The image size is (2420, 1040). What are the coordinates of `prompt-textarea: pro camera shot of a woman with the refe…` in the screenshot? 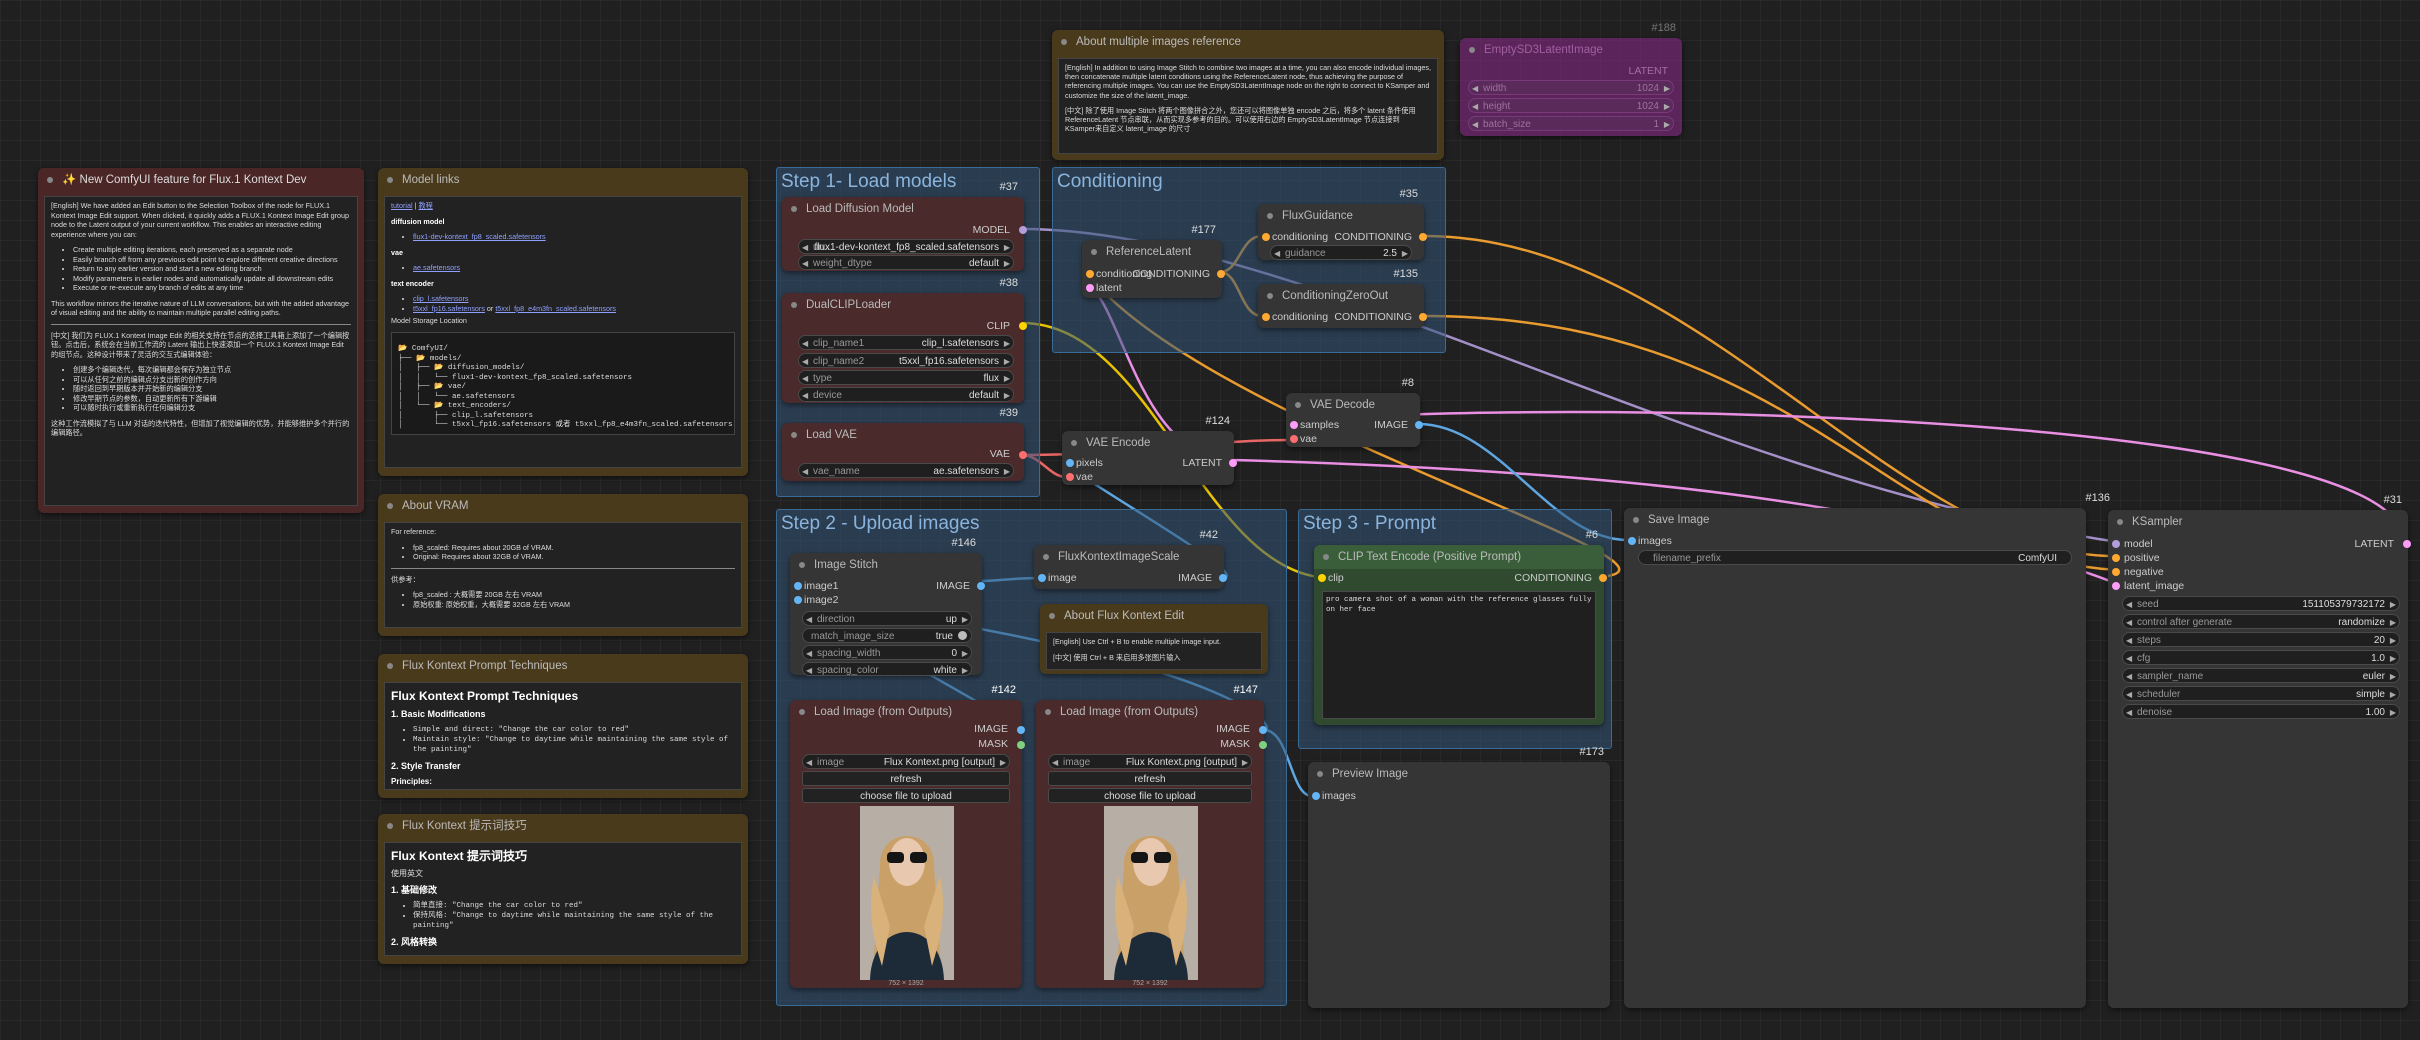 It's located at (1459, 655).